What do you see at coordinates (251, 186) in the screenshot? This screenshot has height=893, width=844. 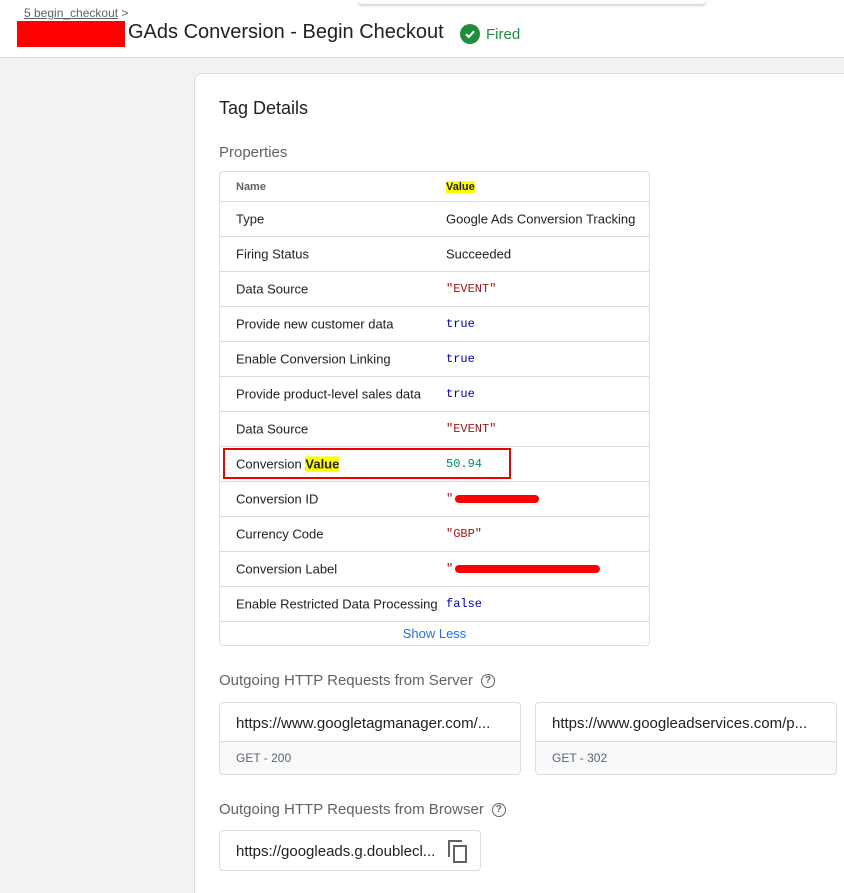 I see `column-header-name: Name` at bounding box center [251, 186].